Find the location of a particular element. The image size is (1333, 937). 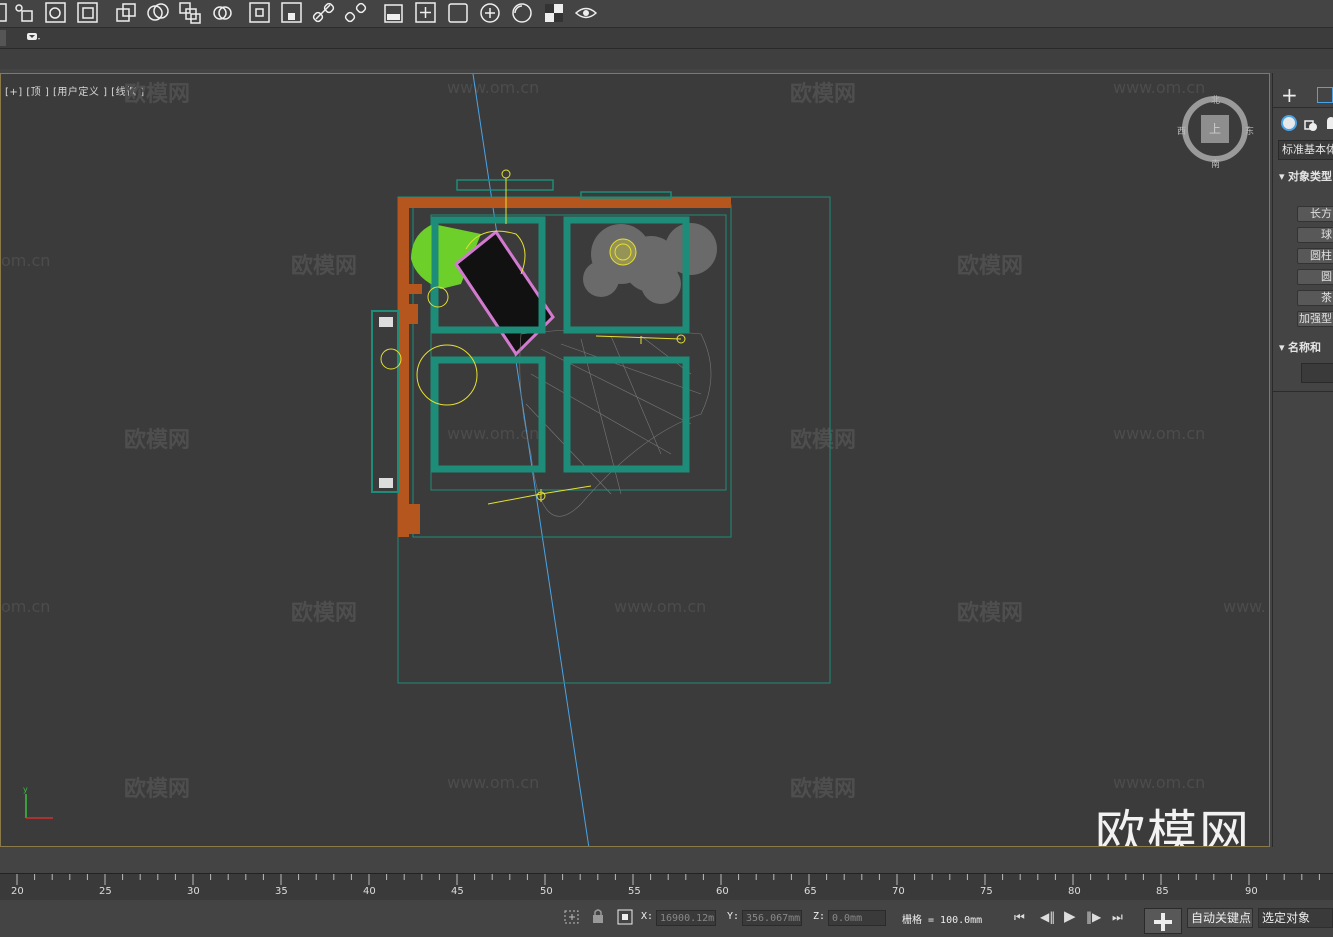

viewcube-south: 南 is located at coordinates (1215, 163).